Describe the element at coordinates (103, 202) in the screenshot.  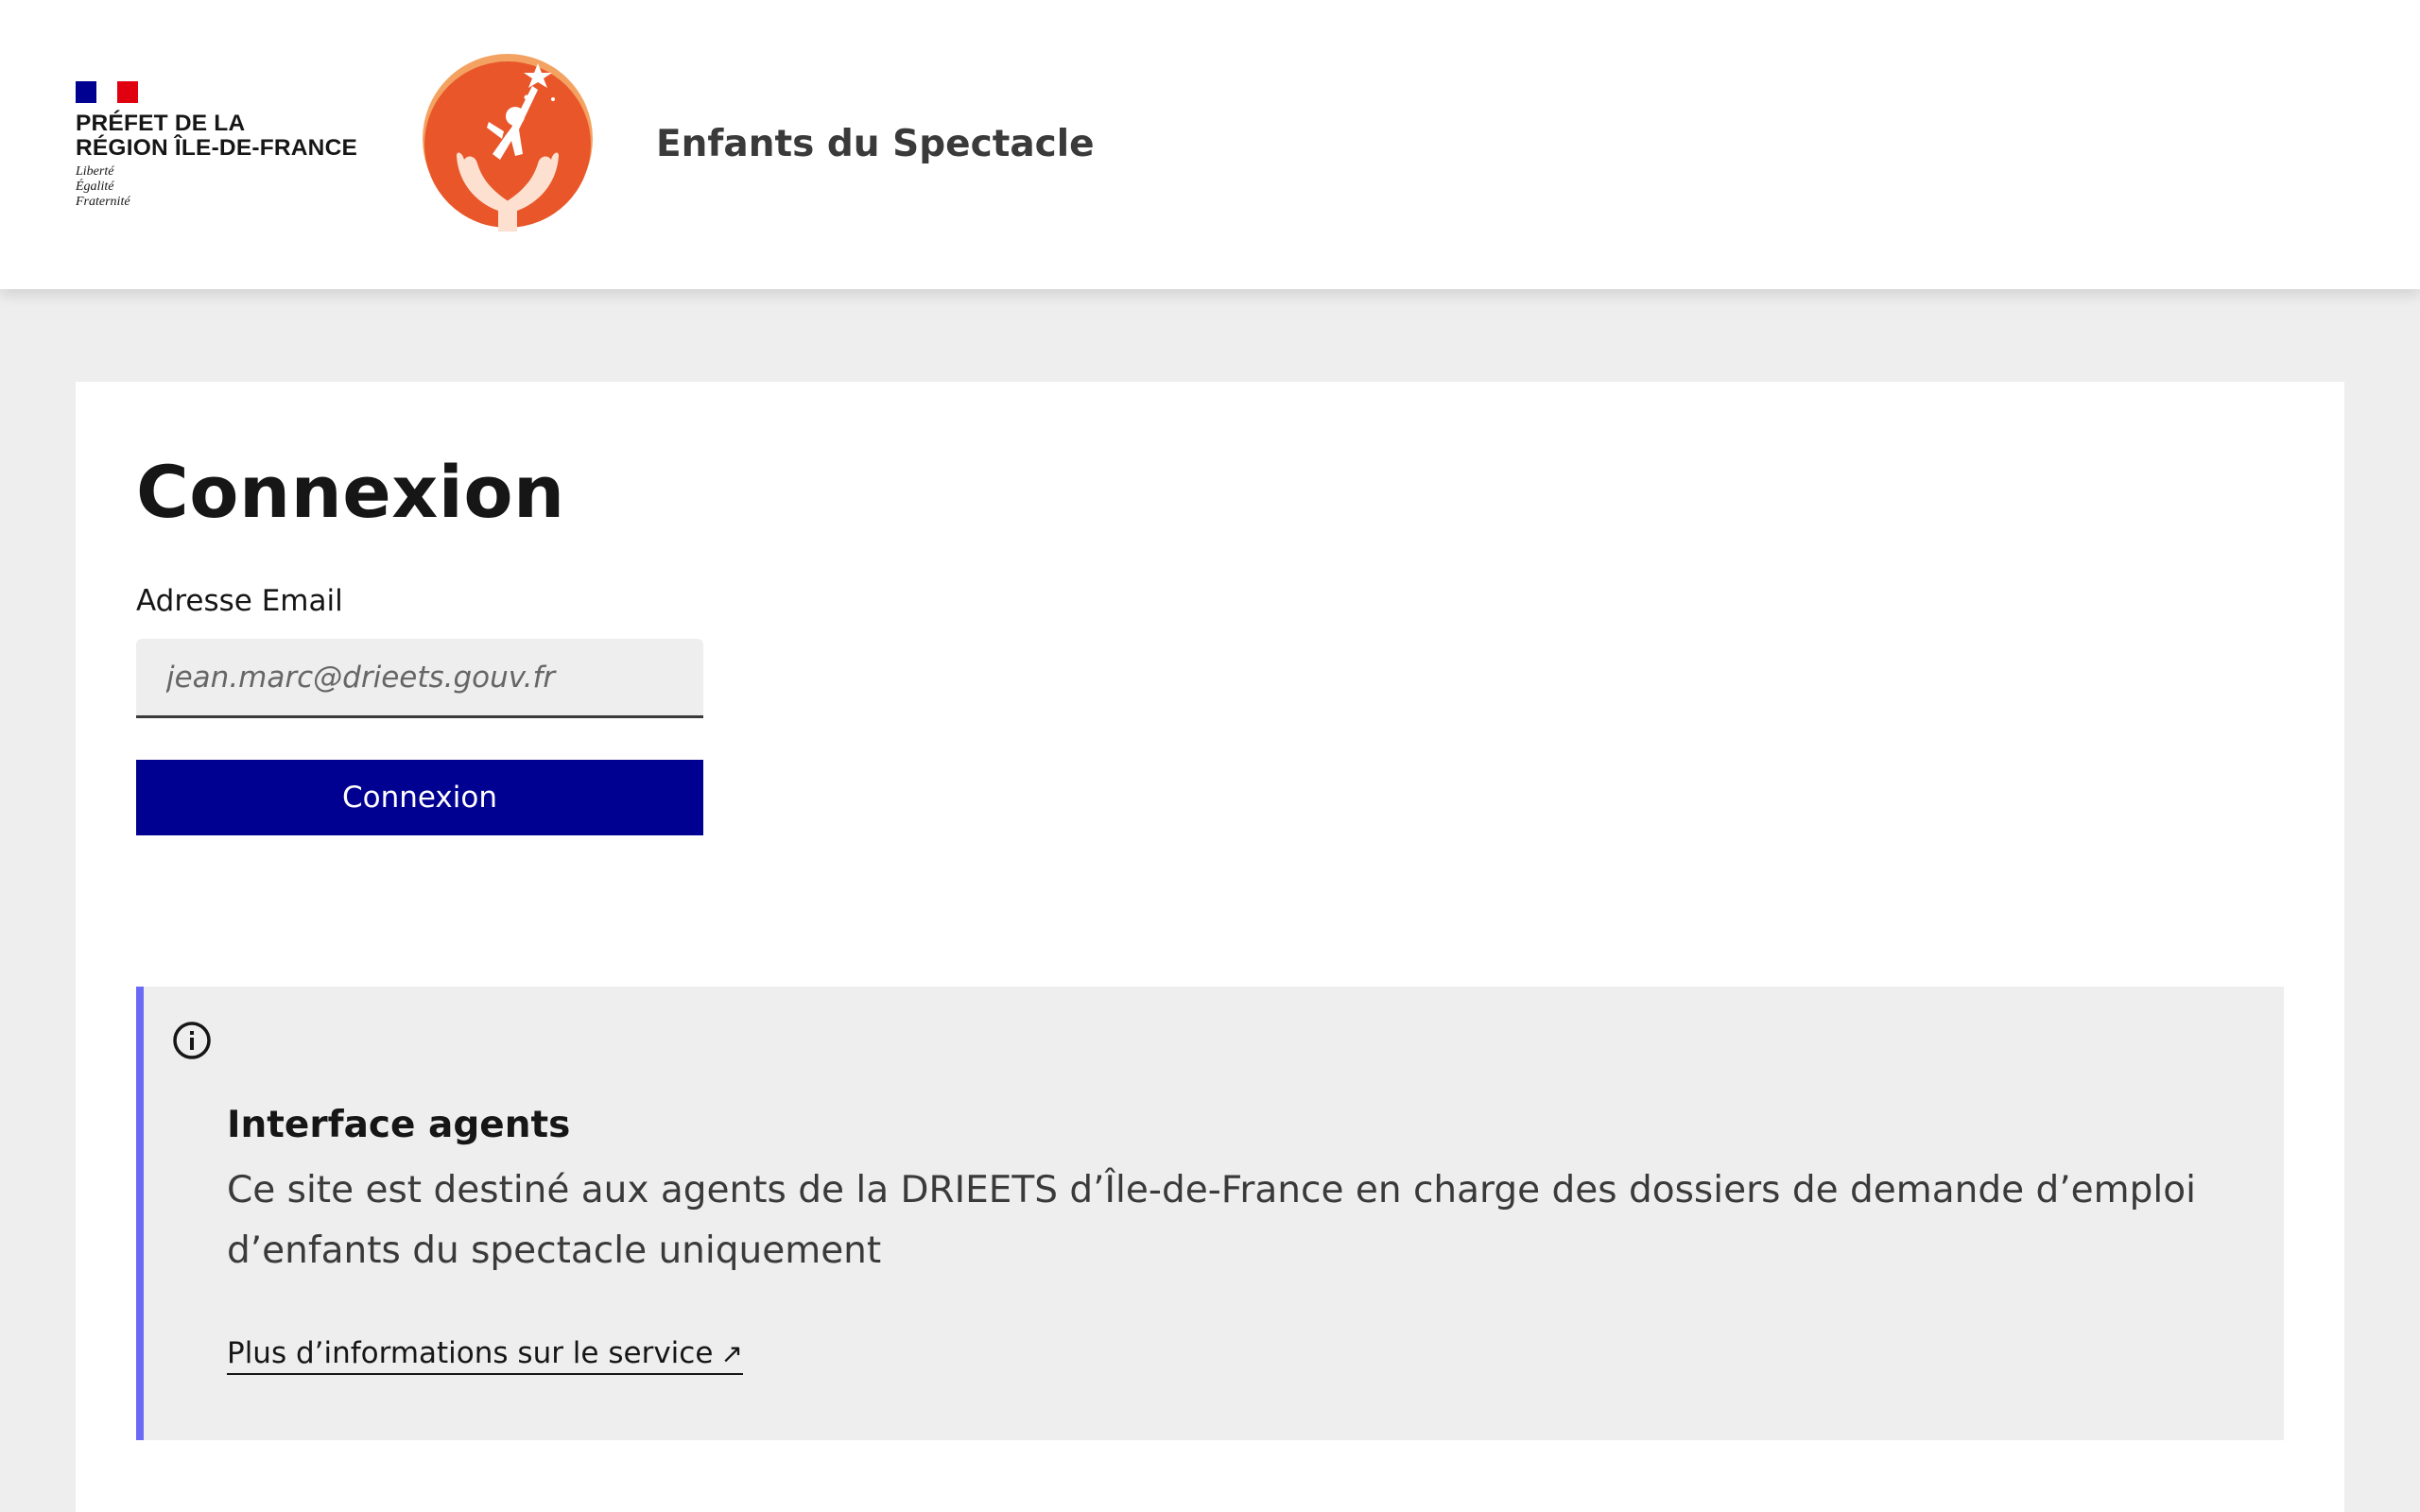
I see `motto-fraternite: Fraternité` at that location.